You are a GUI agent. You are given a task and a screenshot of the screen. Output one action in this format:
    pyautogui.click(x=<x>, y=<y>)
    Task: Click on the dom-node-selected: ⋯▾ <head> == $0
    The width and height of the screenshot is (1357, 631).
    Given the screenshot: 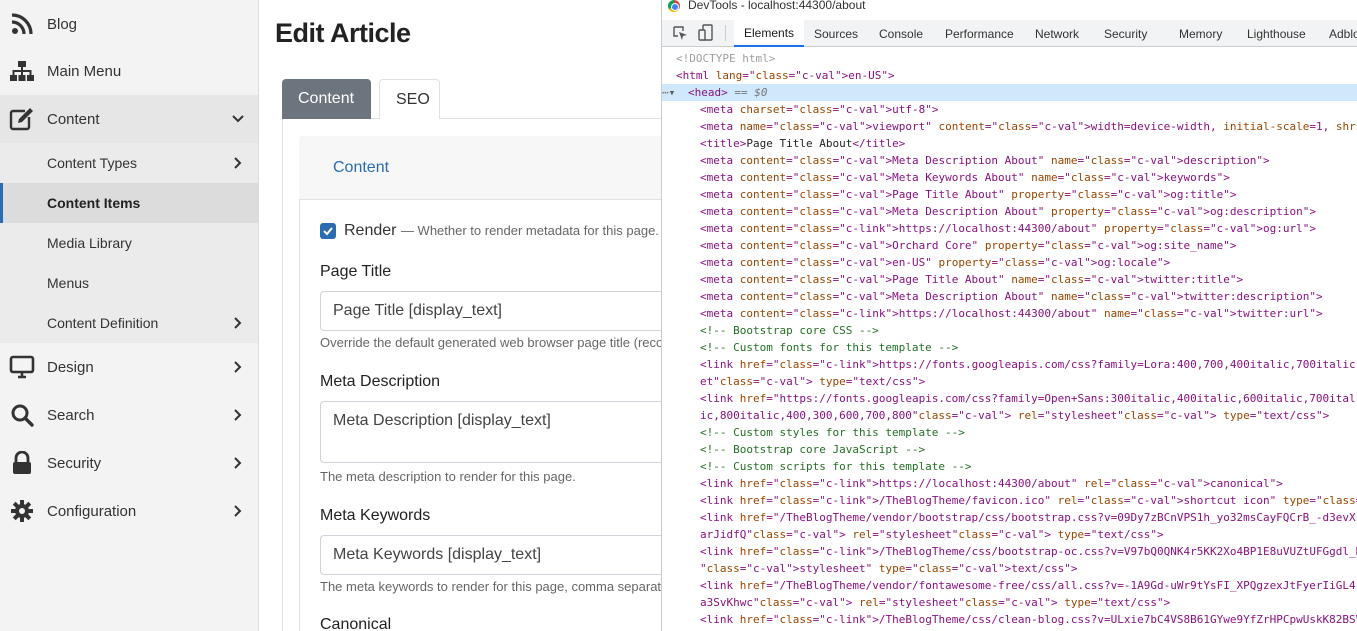 What is the action you would take?
    pyautogui.click(x=1009, y=92)
    